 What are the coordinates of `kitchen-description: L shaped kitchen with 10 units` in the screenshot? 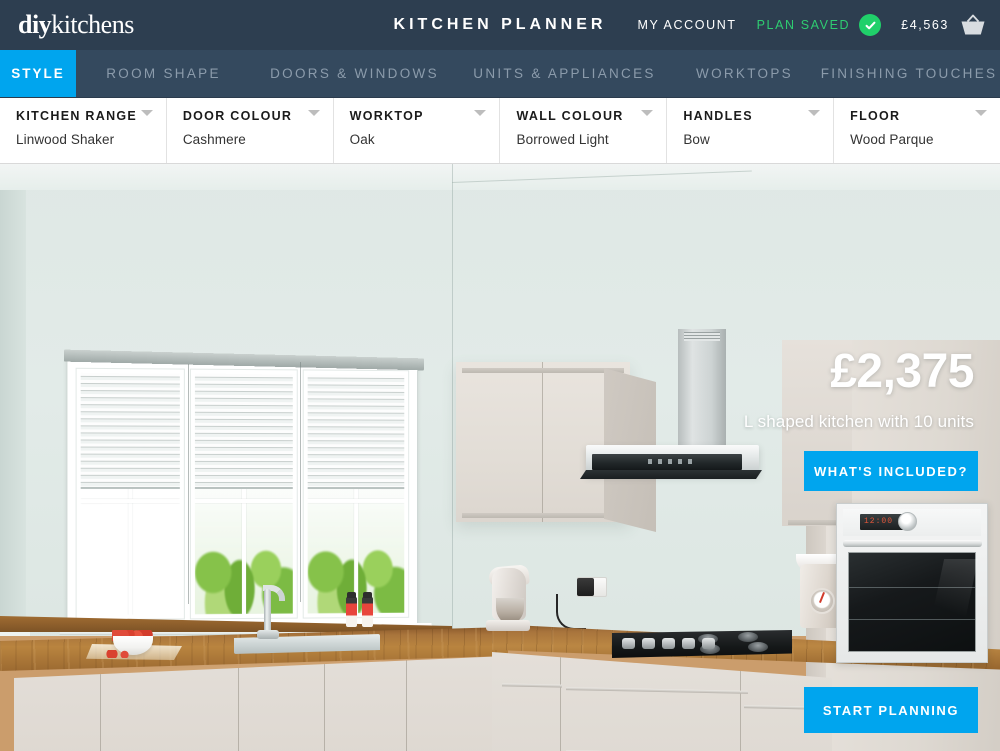 It's located at (858, 421).